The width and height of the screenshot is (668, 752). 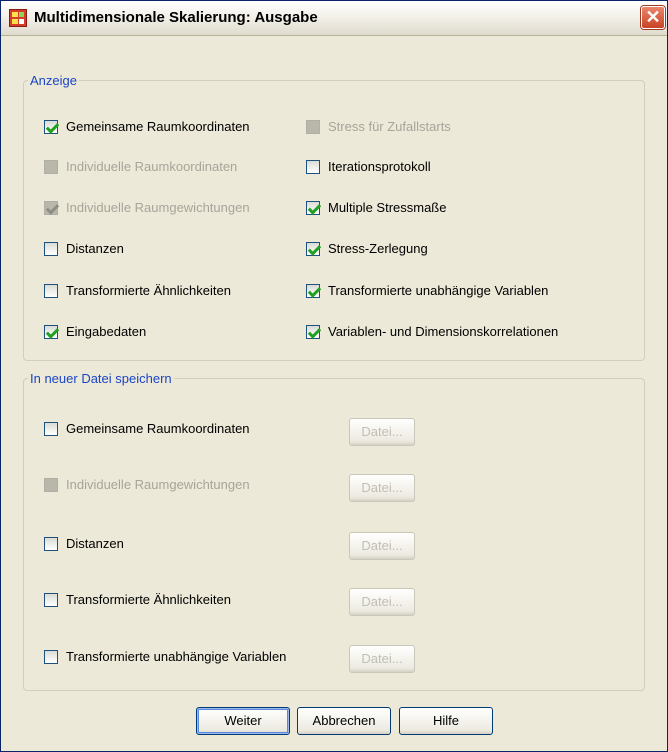 I want to click on checkbox-common-space: Gemeinsame Raumkoordinaten, so click(x=147, y=126).